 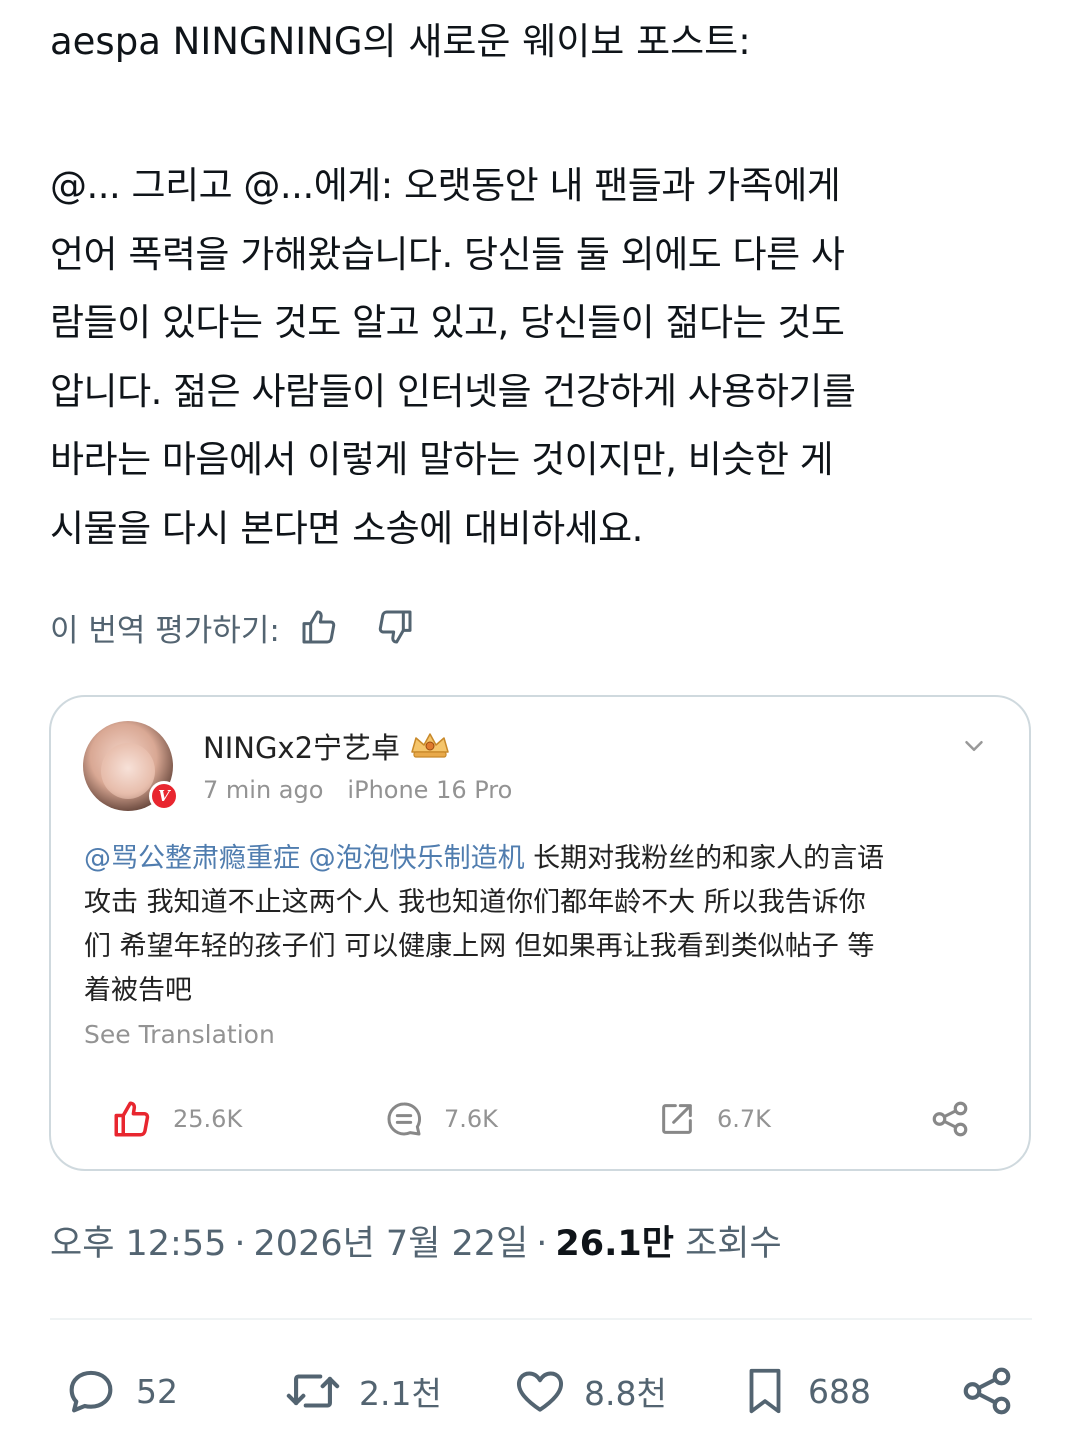 What do you see at coordinates (804, 1391) in the screenshot?
I see `bookmark-button: 688` at bounding box center [804, 1391].